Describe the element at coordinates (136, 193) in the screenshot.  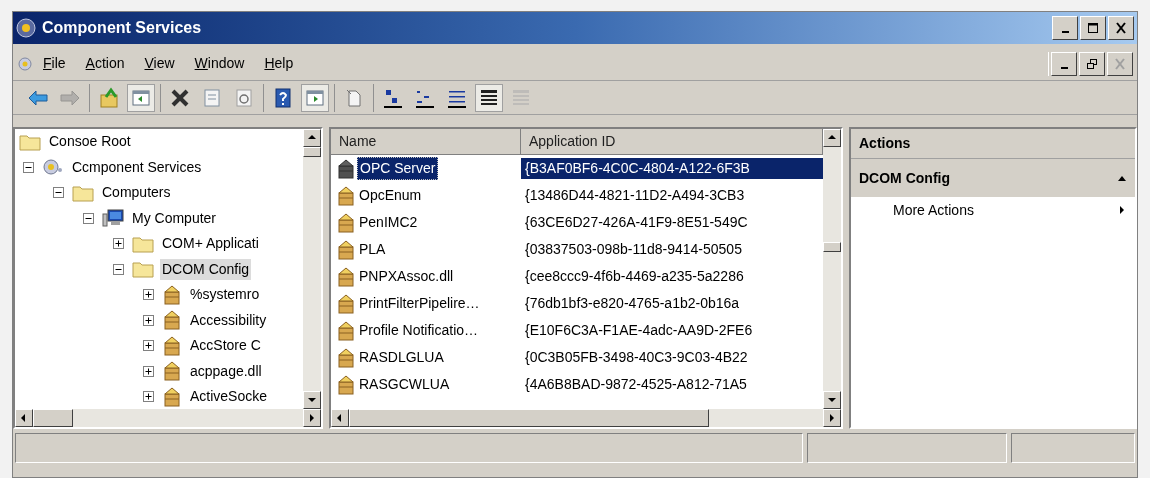
I see `tree-item: Computers` at that location.